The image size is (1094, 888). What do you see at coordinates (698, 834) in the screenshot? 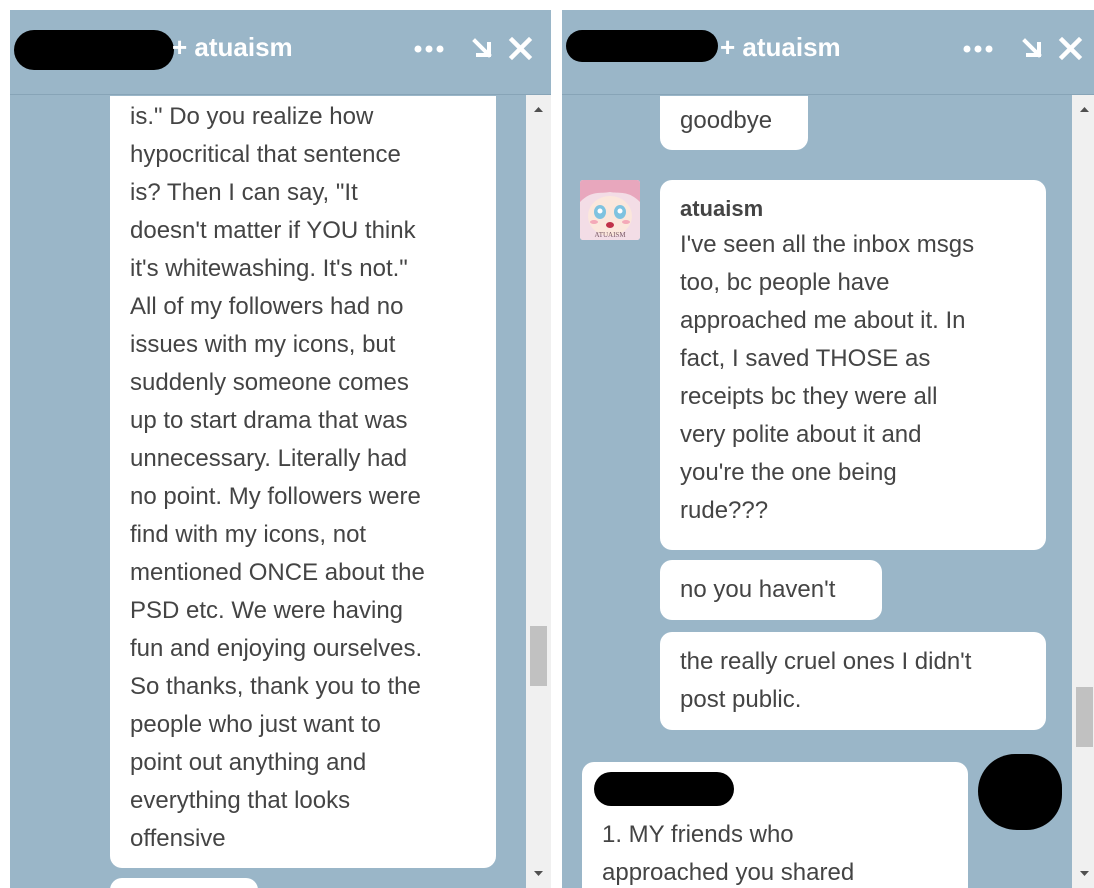
I see `message-line: 1. MY friends who` at bounding box center [698, 834].